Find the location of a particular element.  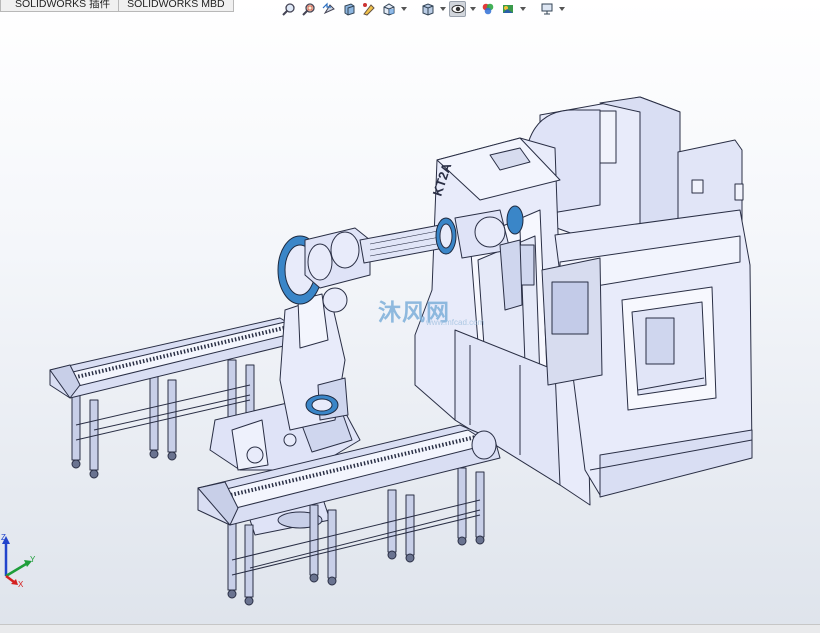

zoom-to-fit-icon is located at coordinates (288, 9).